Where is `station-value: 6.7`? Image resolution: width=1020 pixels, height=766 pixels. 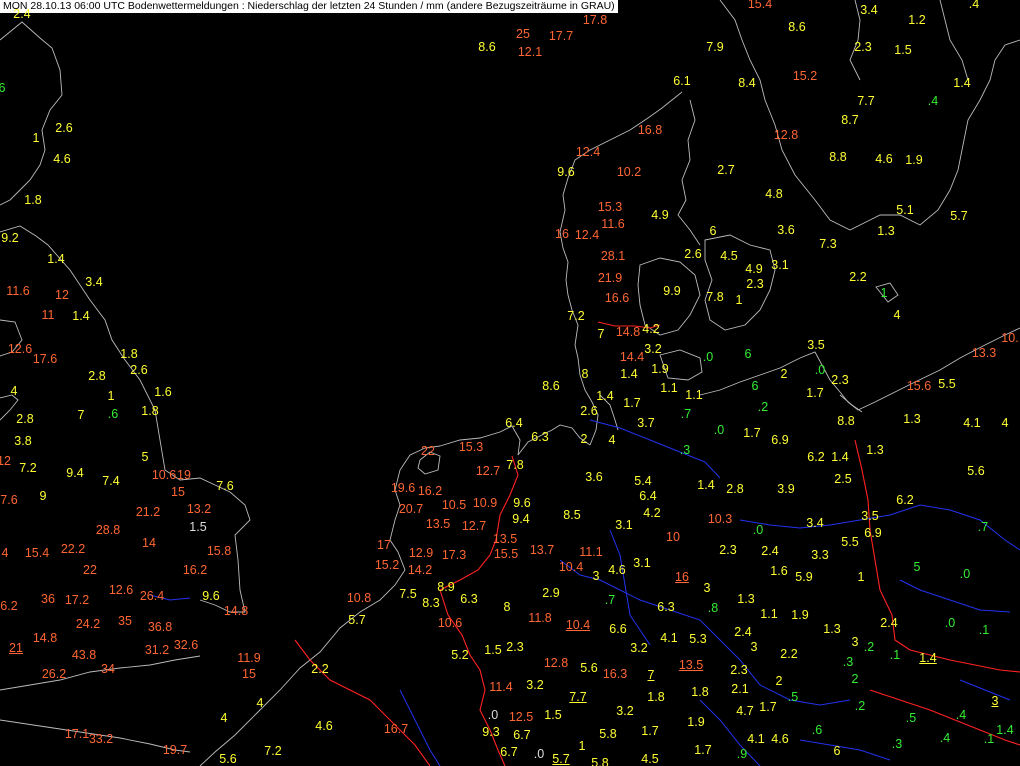 station-value: 6.7 is located at coordinates (522, 735).